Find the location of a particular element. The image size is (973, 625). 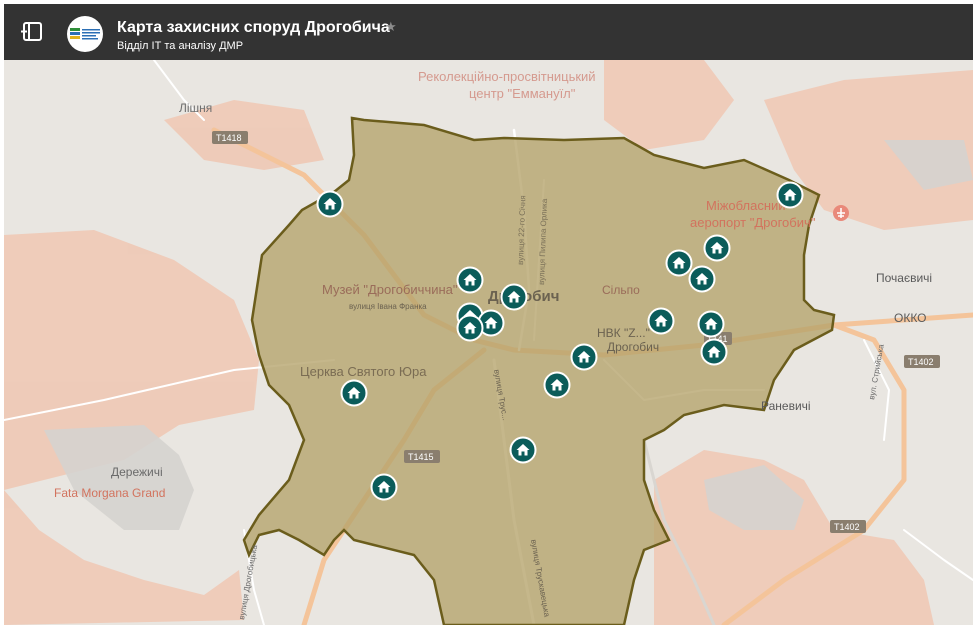

star-icon: ★ is located at coordinates (391, 27).